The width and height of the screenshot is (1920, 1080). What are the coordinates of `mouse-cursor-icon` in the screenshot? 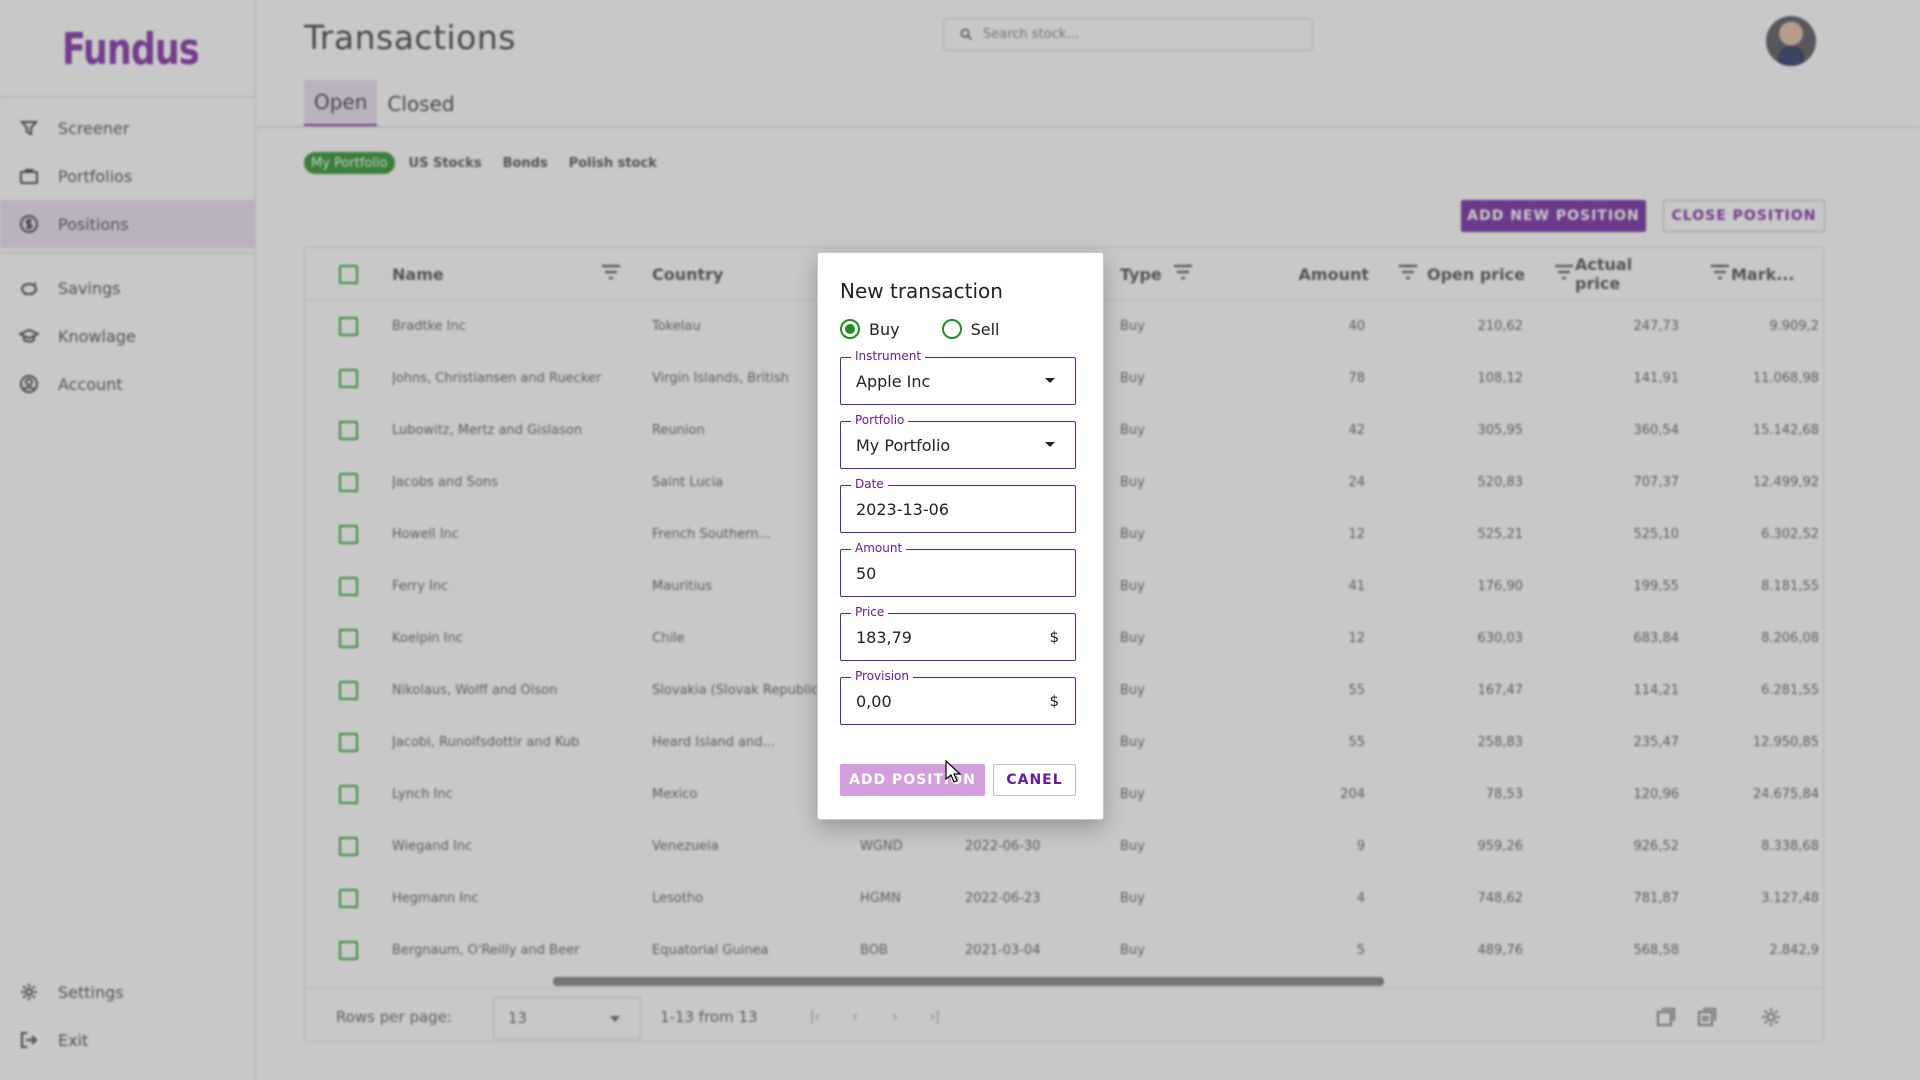 It's located at (953, 771).